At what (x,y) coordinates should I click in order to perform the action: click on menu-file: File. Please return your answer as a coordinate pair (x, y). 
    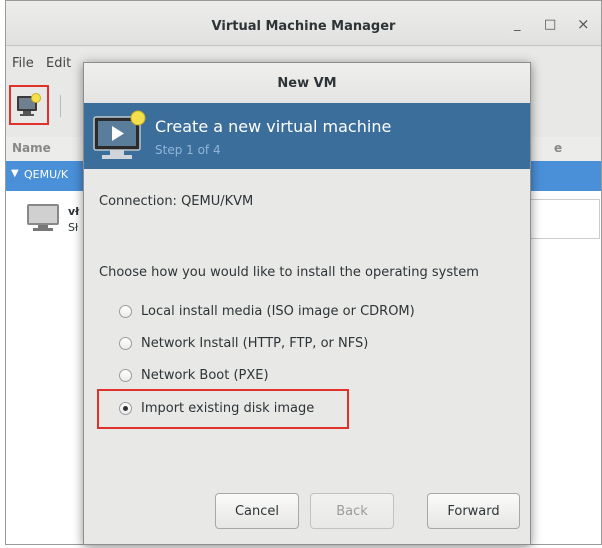
    Looking at the image, I should click on (23, 63).